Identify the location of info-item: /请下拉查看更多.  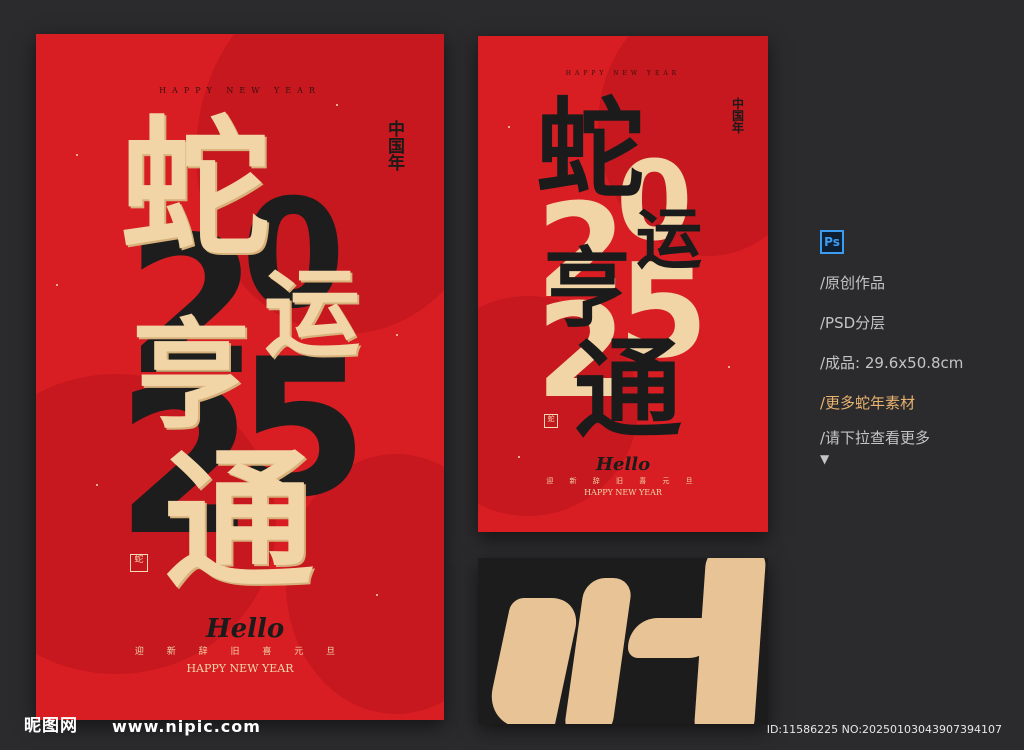
(875, 437).